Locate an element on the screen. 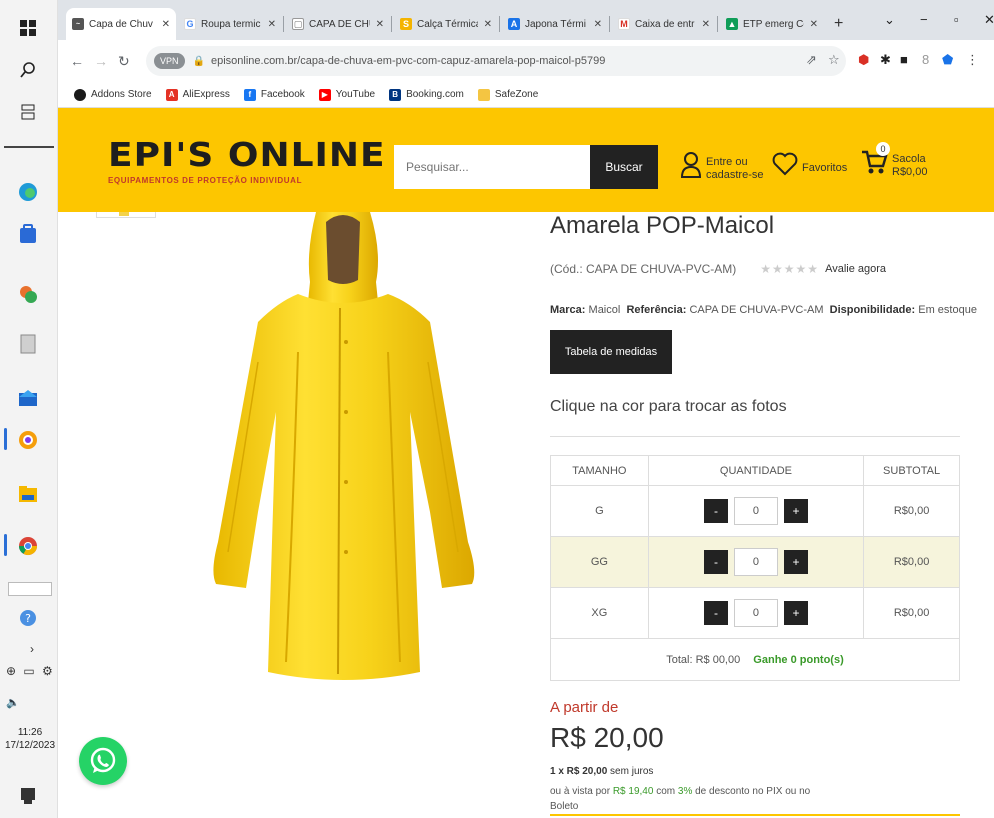 The height and width of the screenshot is (818, 994). restore-icon: ▫ is located at coordinates (956, 19).